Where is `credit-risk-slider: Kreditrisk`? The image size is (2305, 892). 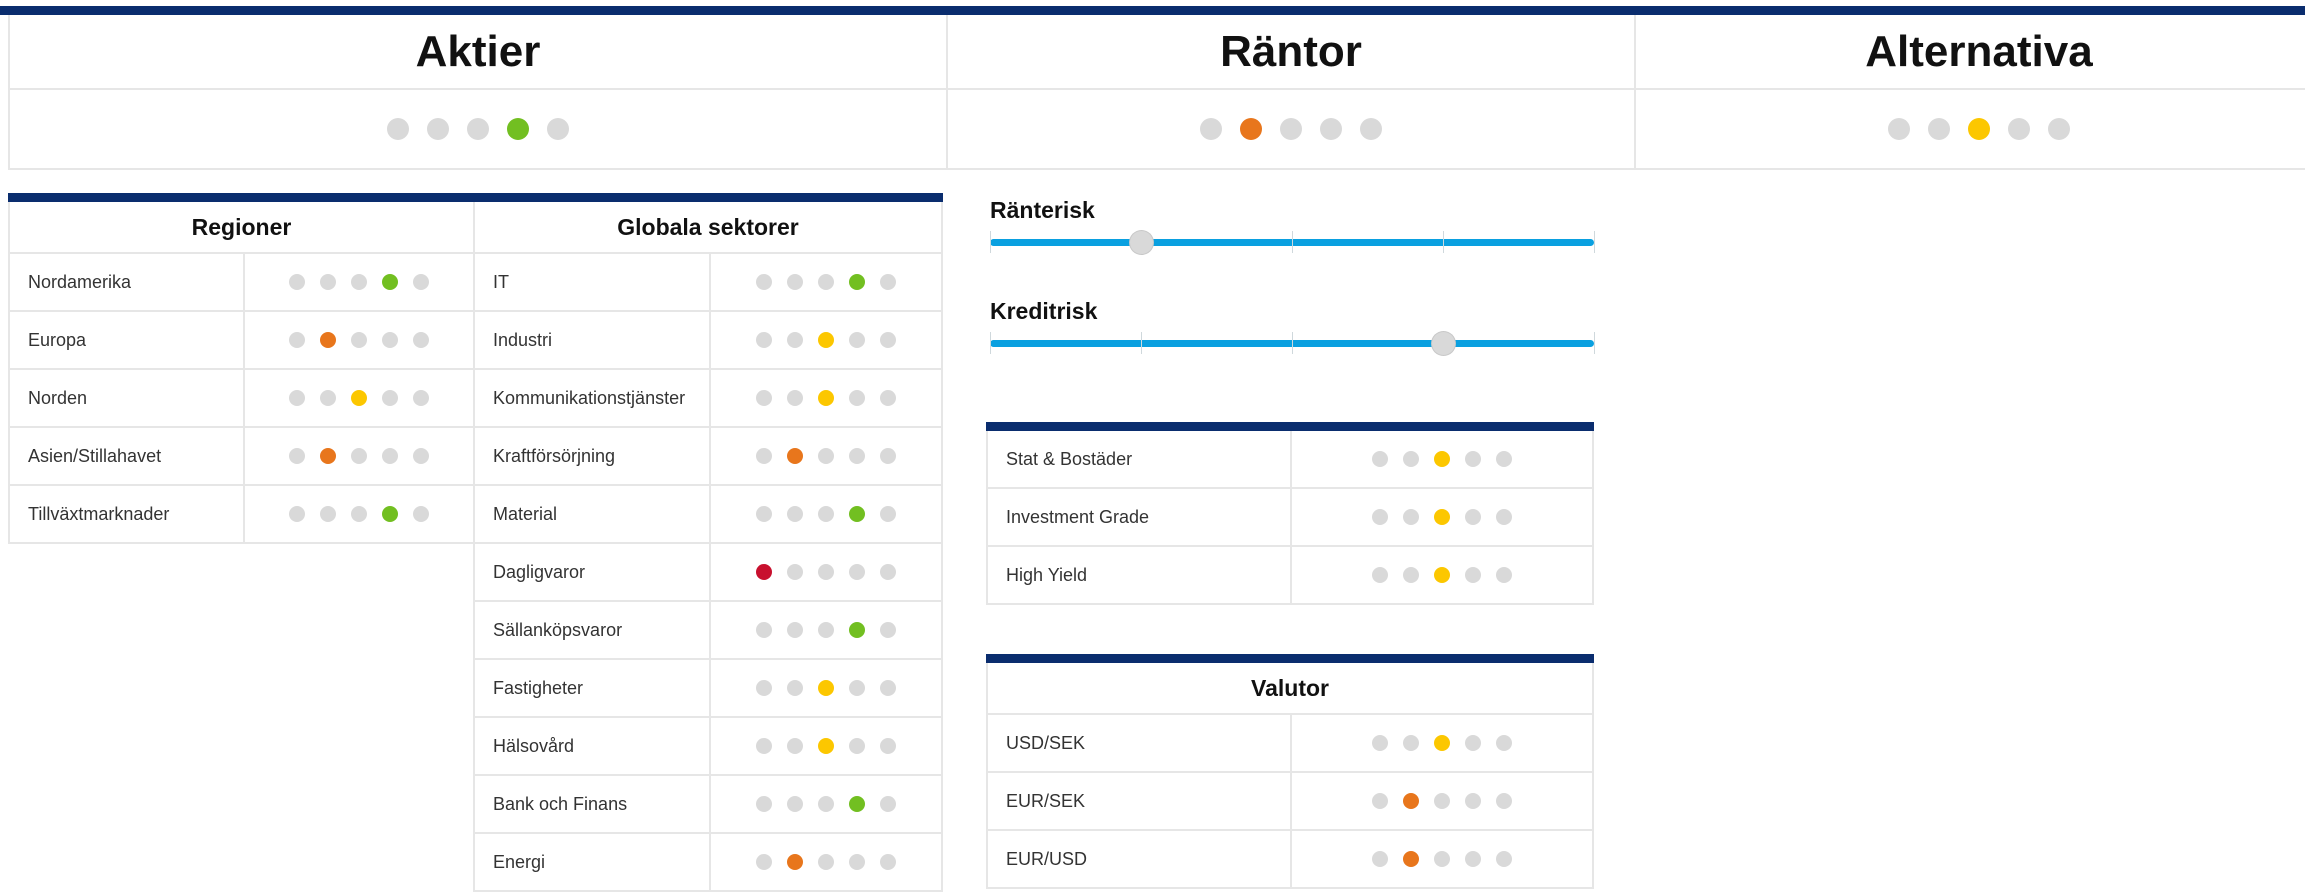 credit-risk-slider: Kreditrisk is located at coordinates (1292, 328).